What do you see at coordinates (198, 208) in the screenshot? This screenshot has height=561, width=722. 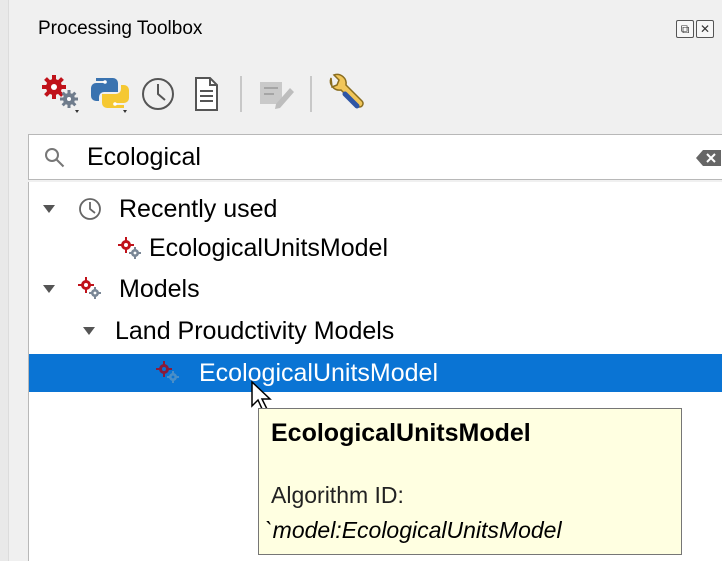 I see `tree-item-label: Recently used` at bounding box center [198, 208].